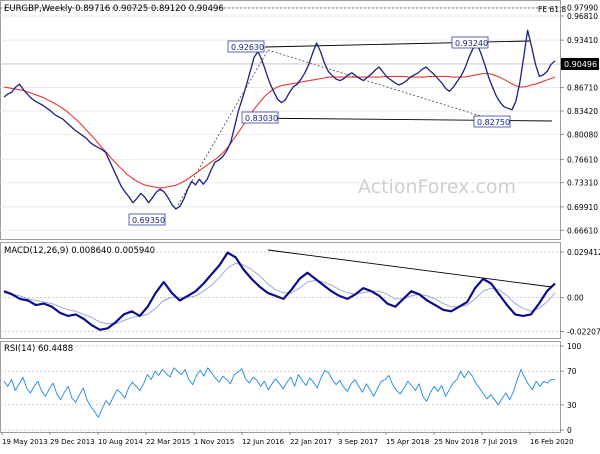 This screenshot has height=454, width=600. I want to click on macd-tick-label: 0.00, so click(575, 297).